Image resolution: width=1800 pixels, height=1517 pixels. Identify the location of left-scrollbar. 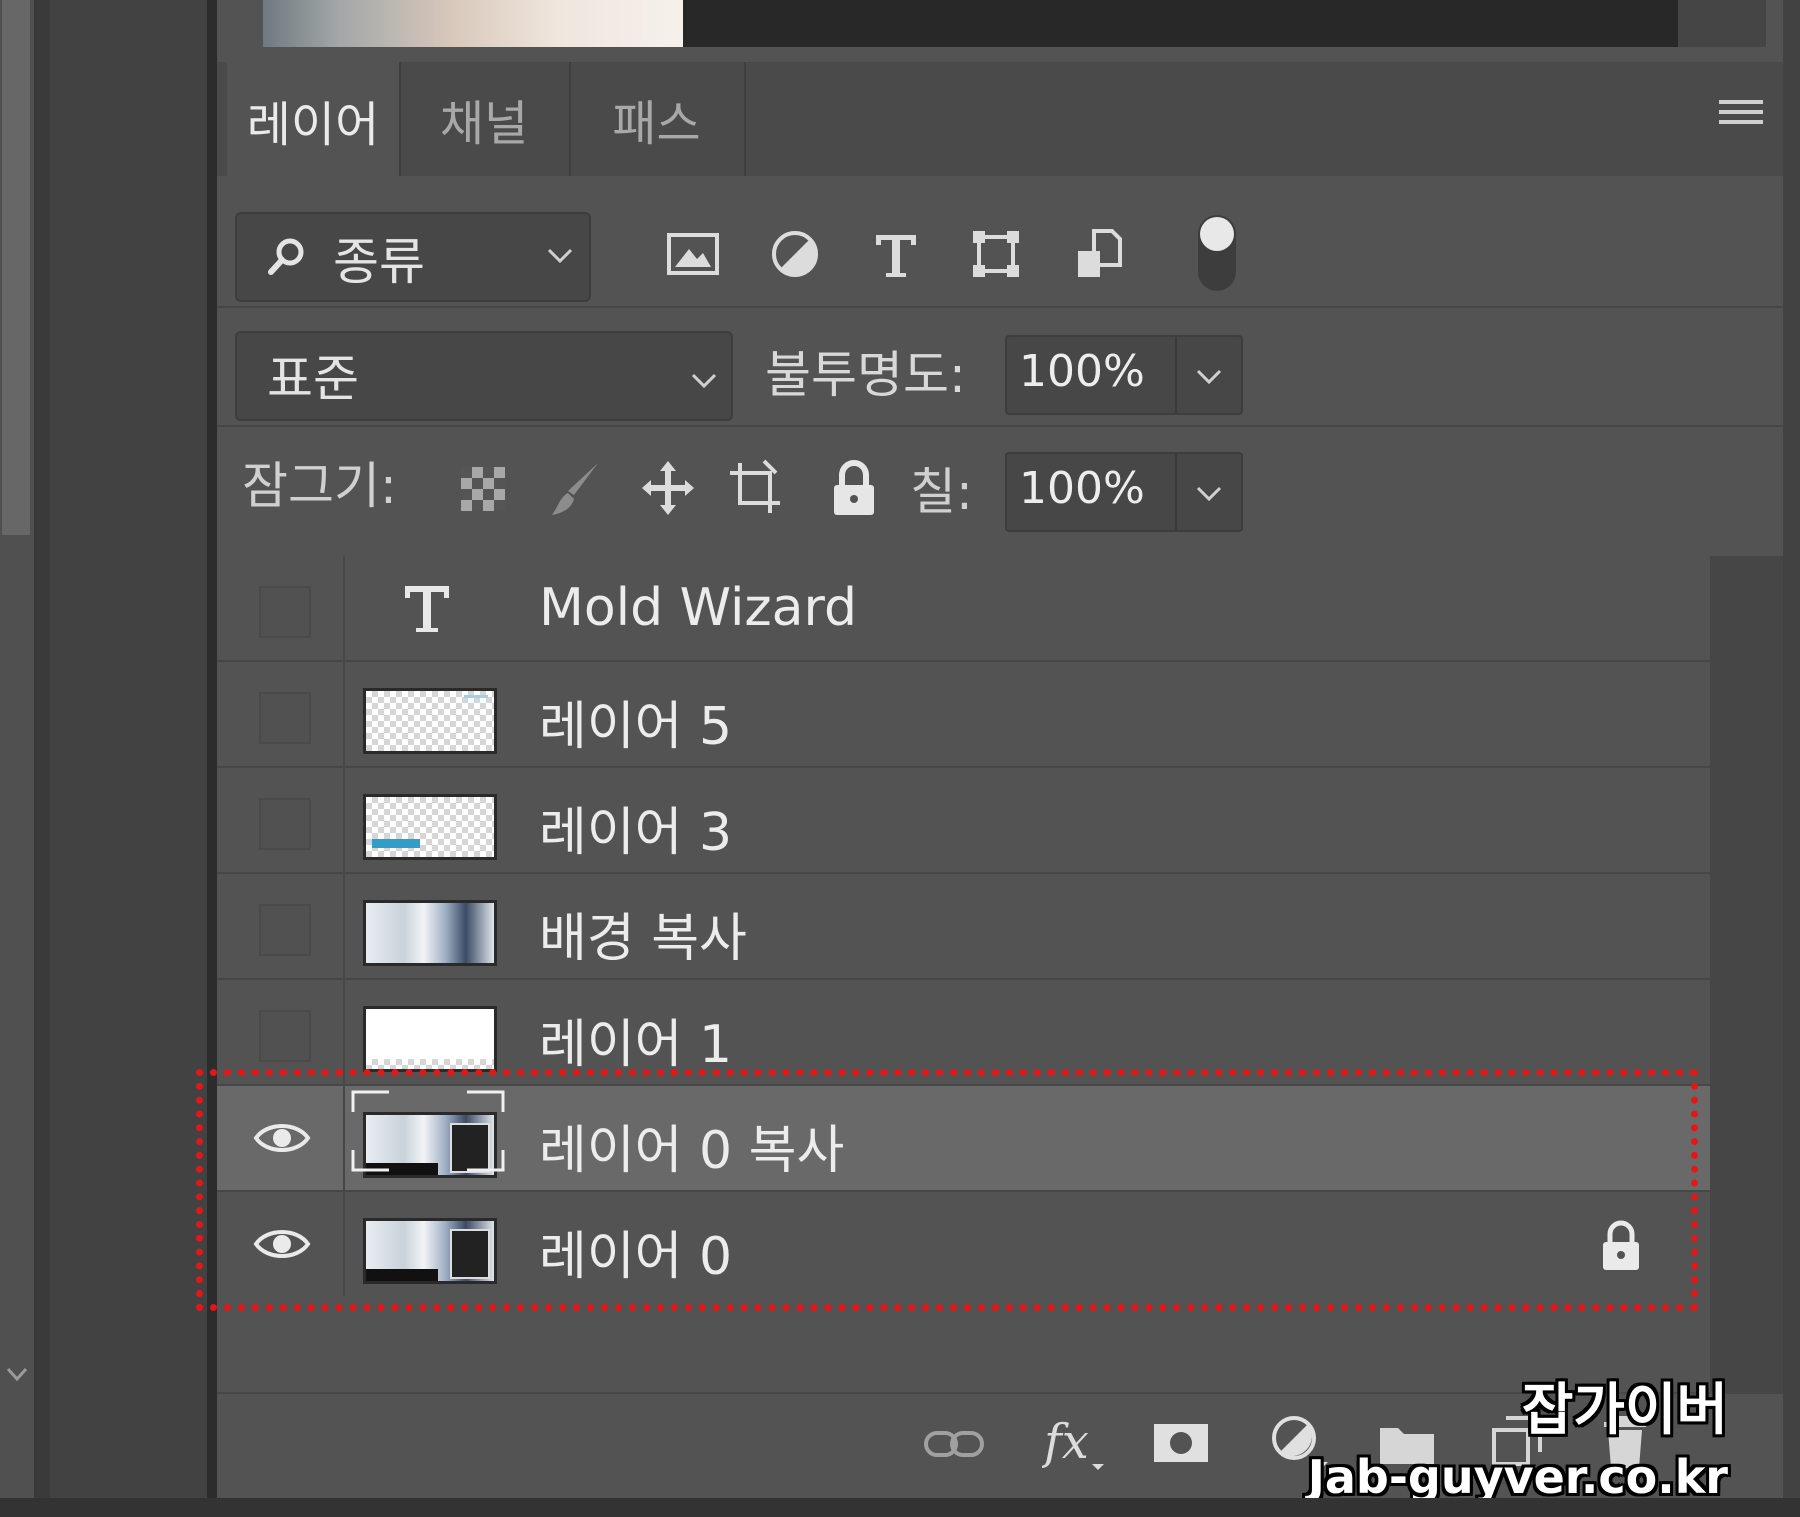
(17, 750).